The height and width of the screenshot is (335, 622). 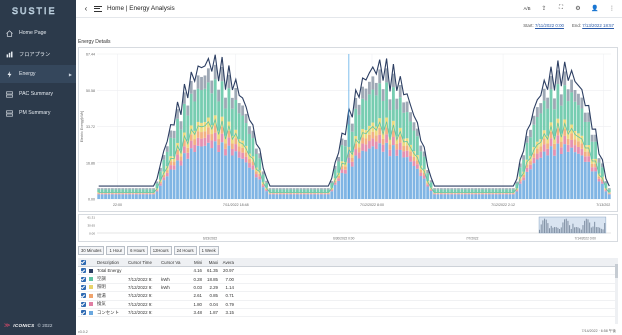 I want to click on page-title: Home | Energy Analysis, so click(x=141, y=8).